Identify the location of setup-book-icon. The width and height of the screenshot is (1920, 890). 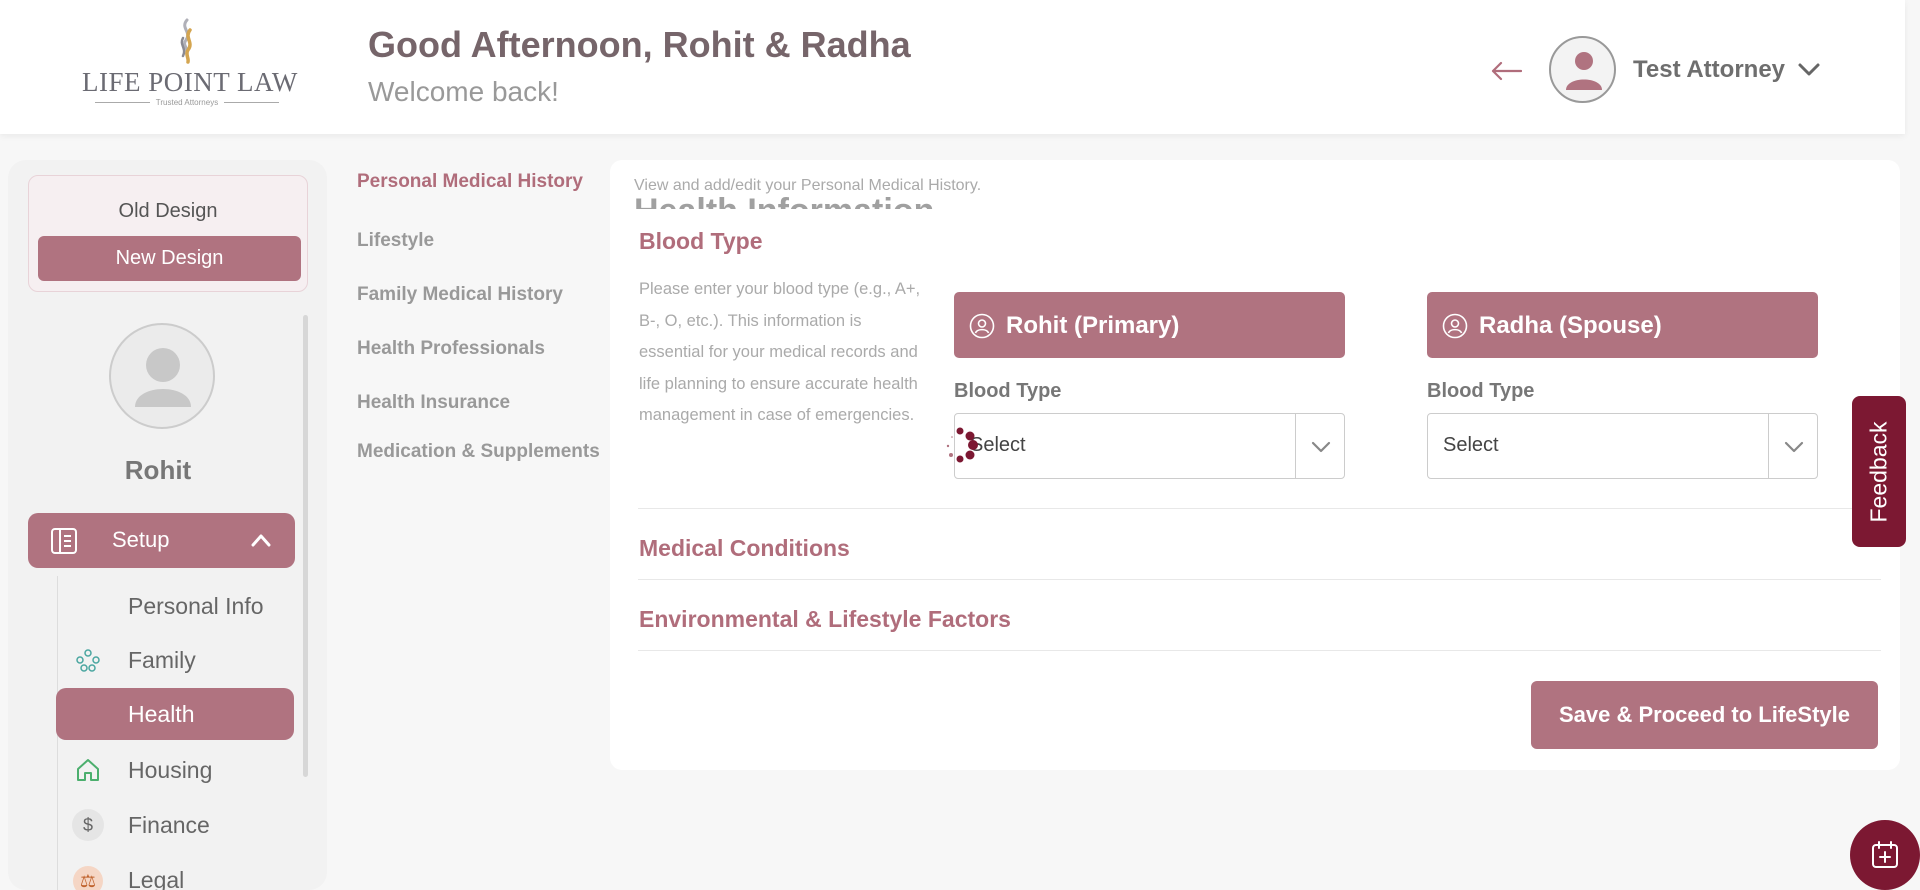
(64, 541).